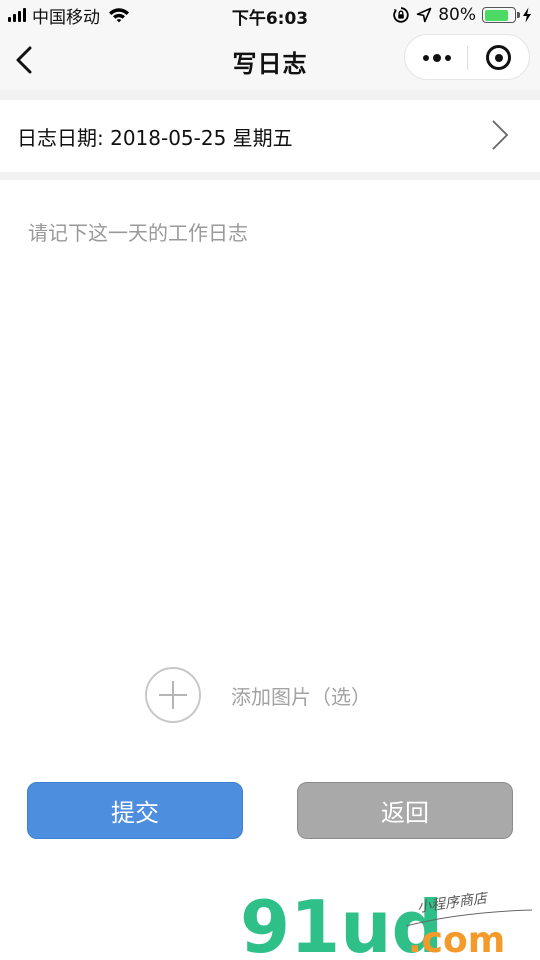 The width and height of the screenshot is (540, 960). Describe the element at coordinates (301, 696) in the screenshot. I see `add-image-label: 添加图片（选）` at that location.